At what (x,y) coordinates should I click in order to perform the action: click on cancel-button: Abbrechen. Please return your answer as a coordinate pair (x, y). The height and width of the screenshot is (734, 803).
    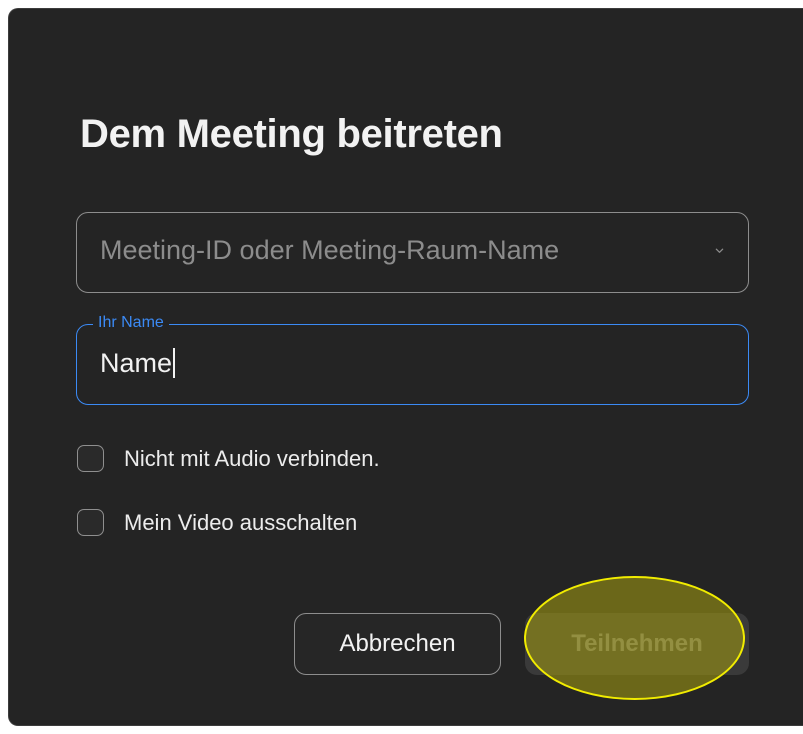
    Looking at the image, I should click on (397, 644).